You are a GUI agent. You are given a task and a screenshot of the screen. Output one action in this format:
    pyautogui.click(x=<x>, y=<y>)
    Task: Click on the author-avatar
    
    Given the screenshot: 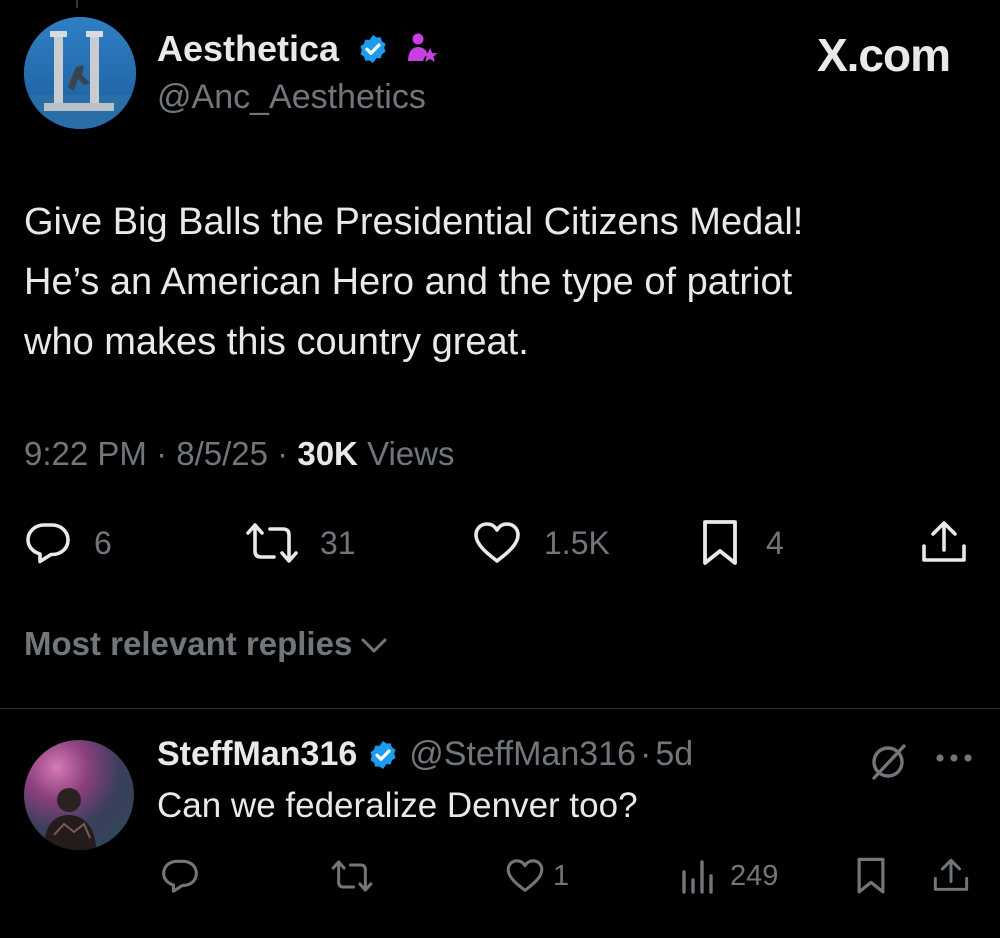 What is the action you would take?
    pyautogui.click(x=80, y=73)
    